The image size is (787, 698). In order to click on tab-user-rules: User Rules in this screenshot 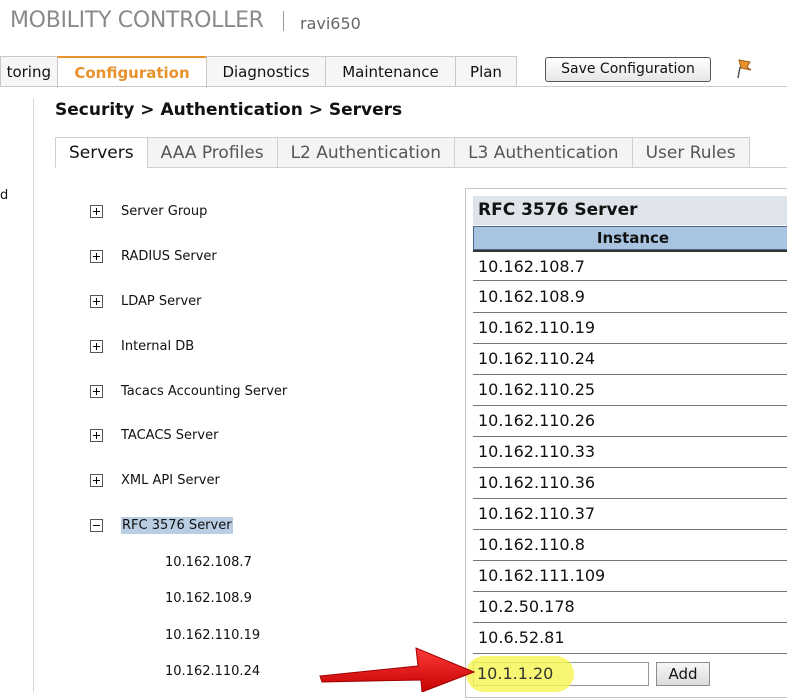, I will do `click(690, 152)`.